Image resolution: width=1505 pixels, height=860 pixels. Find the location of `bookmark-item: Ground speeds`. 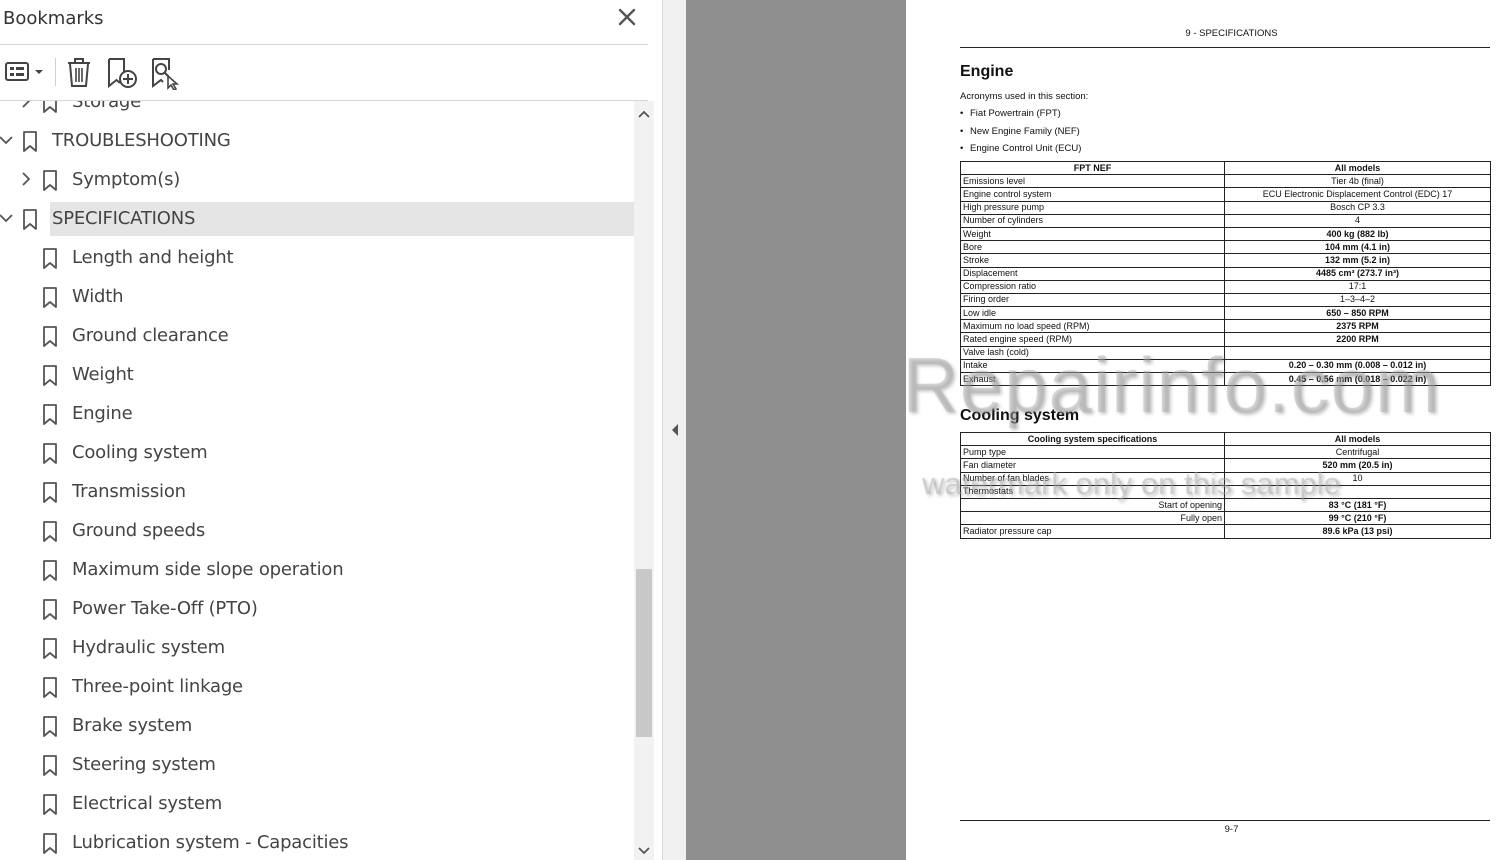

bookmark-item: Ground speeds is located at coordinates (317, 531).